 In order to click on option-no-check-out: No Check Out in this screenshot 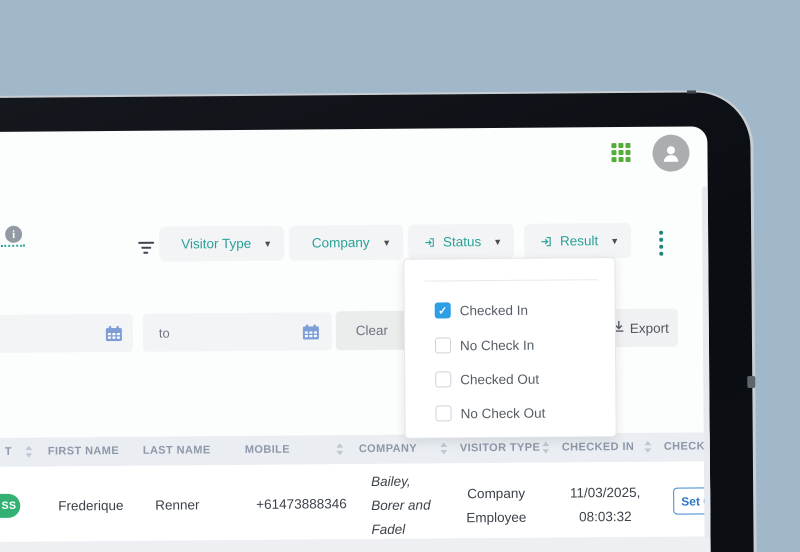, I will do `click(490, 413)`.